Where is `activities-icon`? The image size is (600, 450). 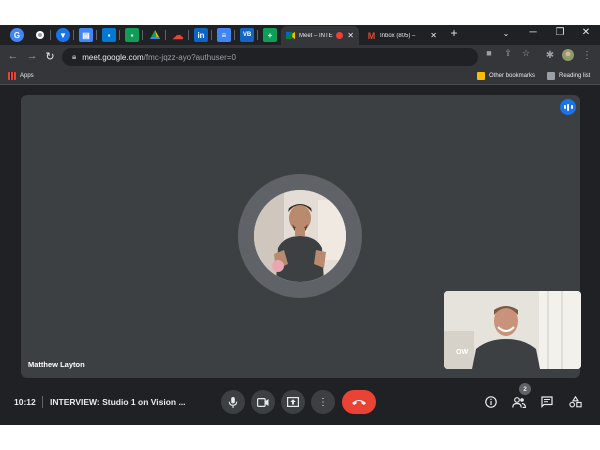
activities-icon is located at coordinates (575, 402).